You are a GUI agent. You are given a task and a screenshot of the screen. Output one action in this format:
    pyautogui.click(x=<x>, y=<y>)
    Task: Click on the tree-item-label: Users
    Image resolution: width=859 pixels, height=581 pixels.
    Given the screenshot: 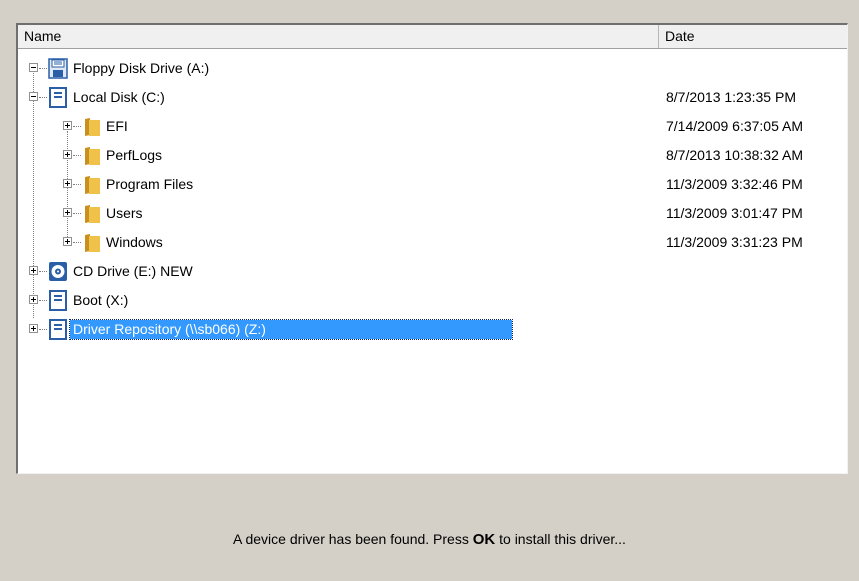 What is the action you would take?
    pyautogui.click(x=124, y=213)
    